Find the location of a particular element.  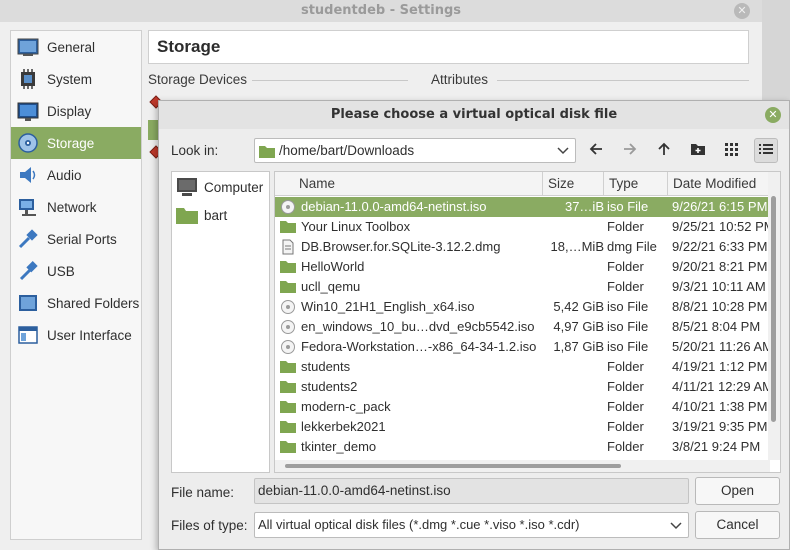

sidebar-item-label: Network is located at coordinates (72, 207).